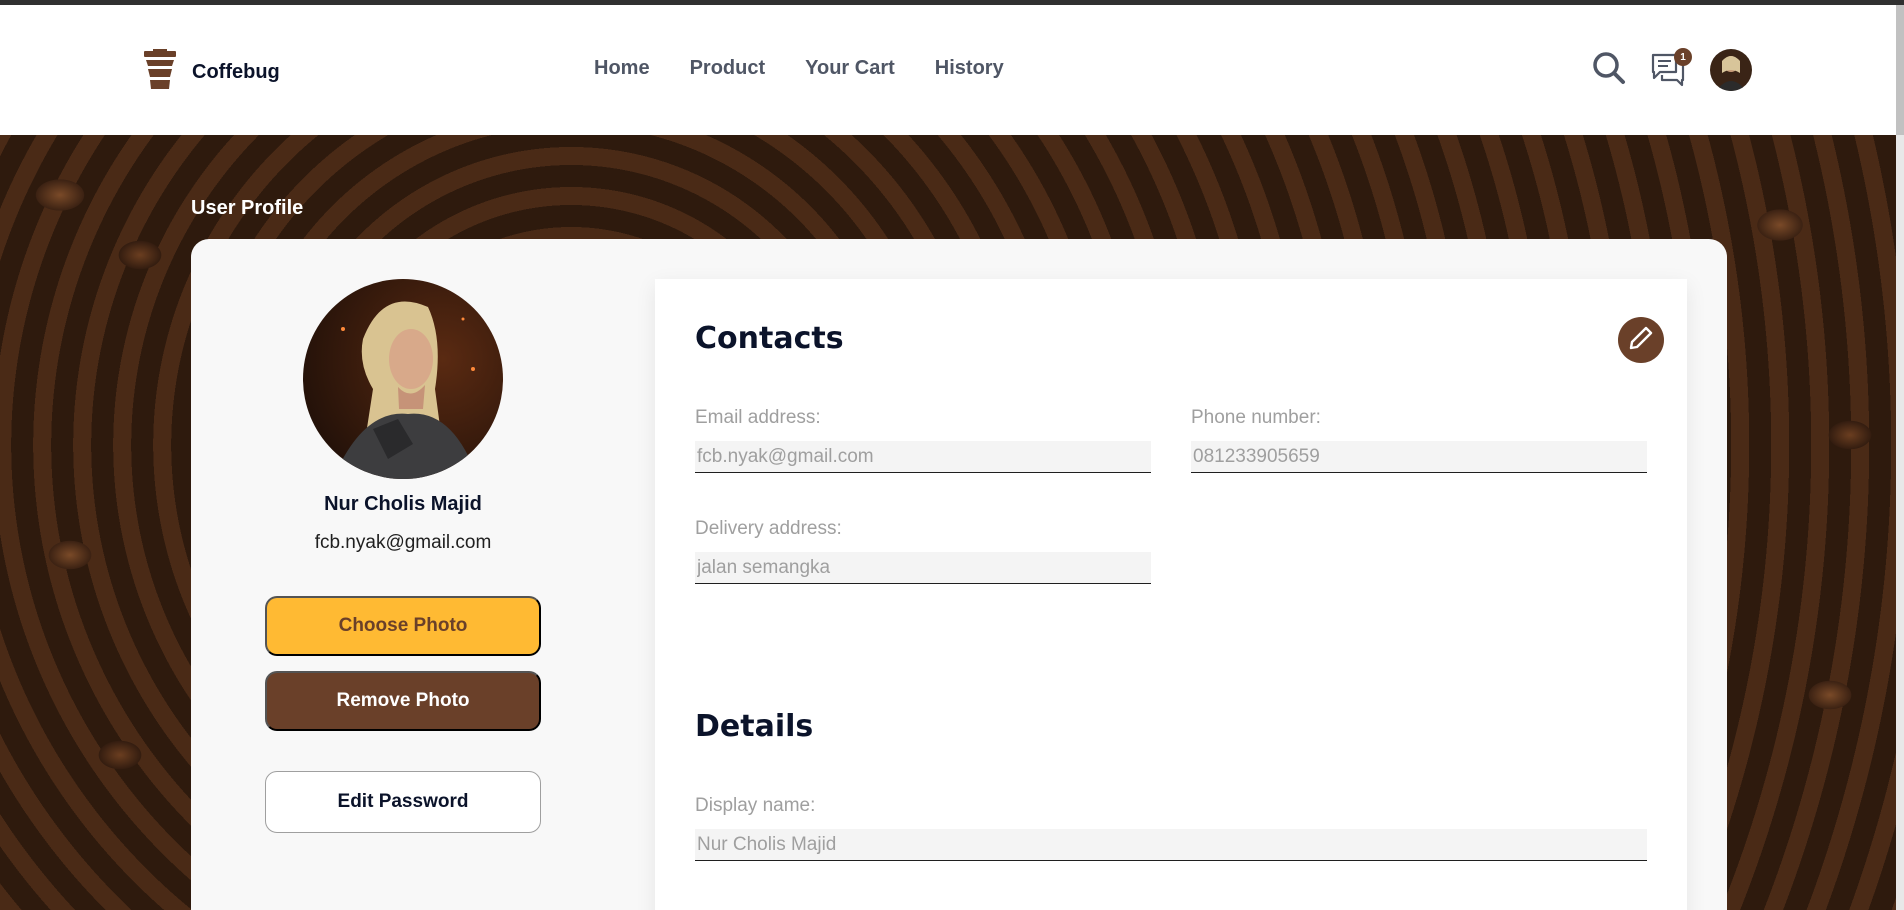 The width and height of the screenshot is (1904, 910). Describe the element at coordinates (754, 726) in the screenshot. I see `details-title: Details` at that location.